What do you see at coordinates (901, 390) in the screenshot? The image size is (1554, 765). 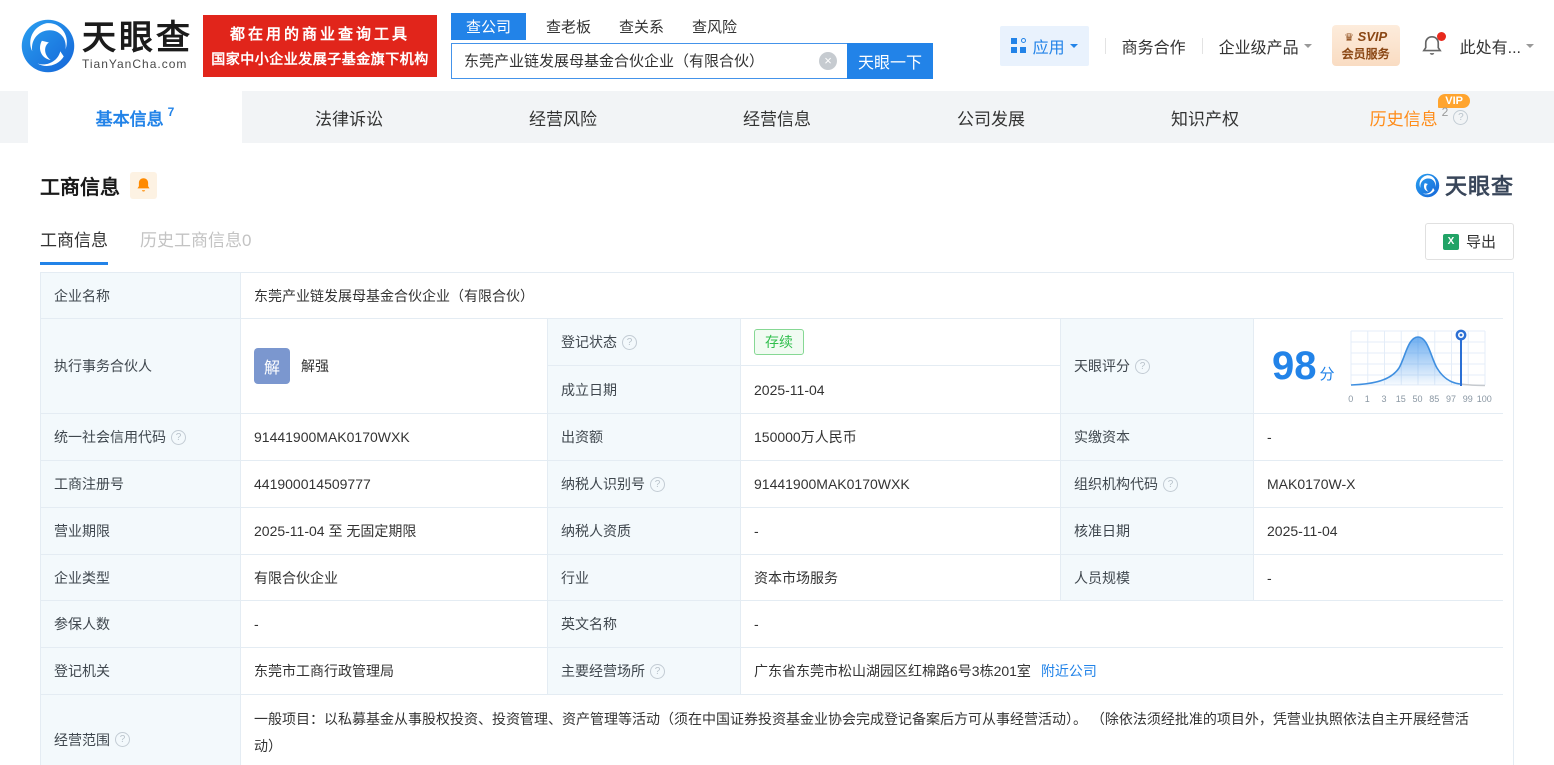 I see `field-value-establish-date: 2025-11-04` at bounding box center [901, 390].